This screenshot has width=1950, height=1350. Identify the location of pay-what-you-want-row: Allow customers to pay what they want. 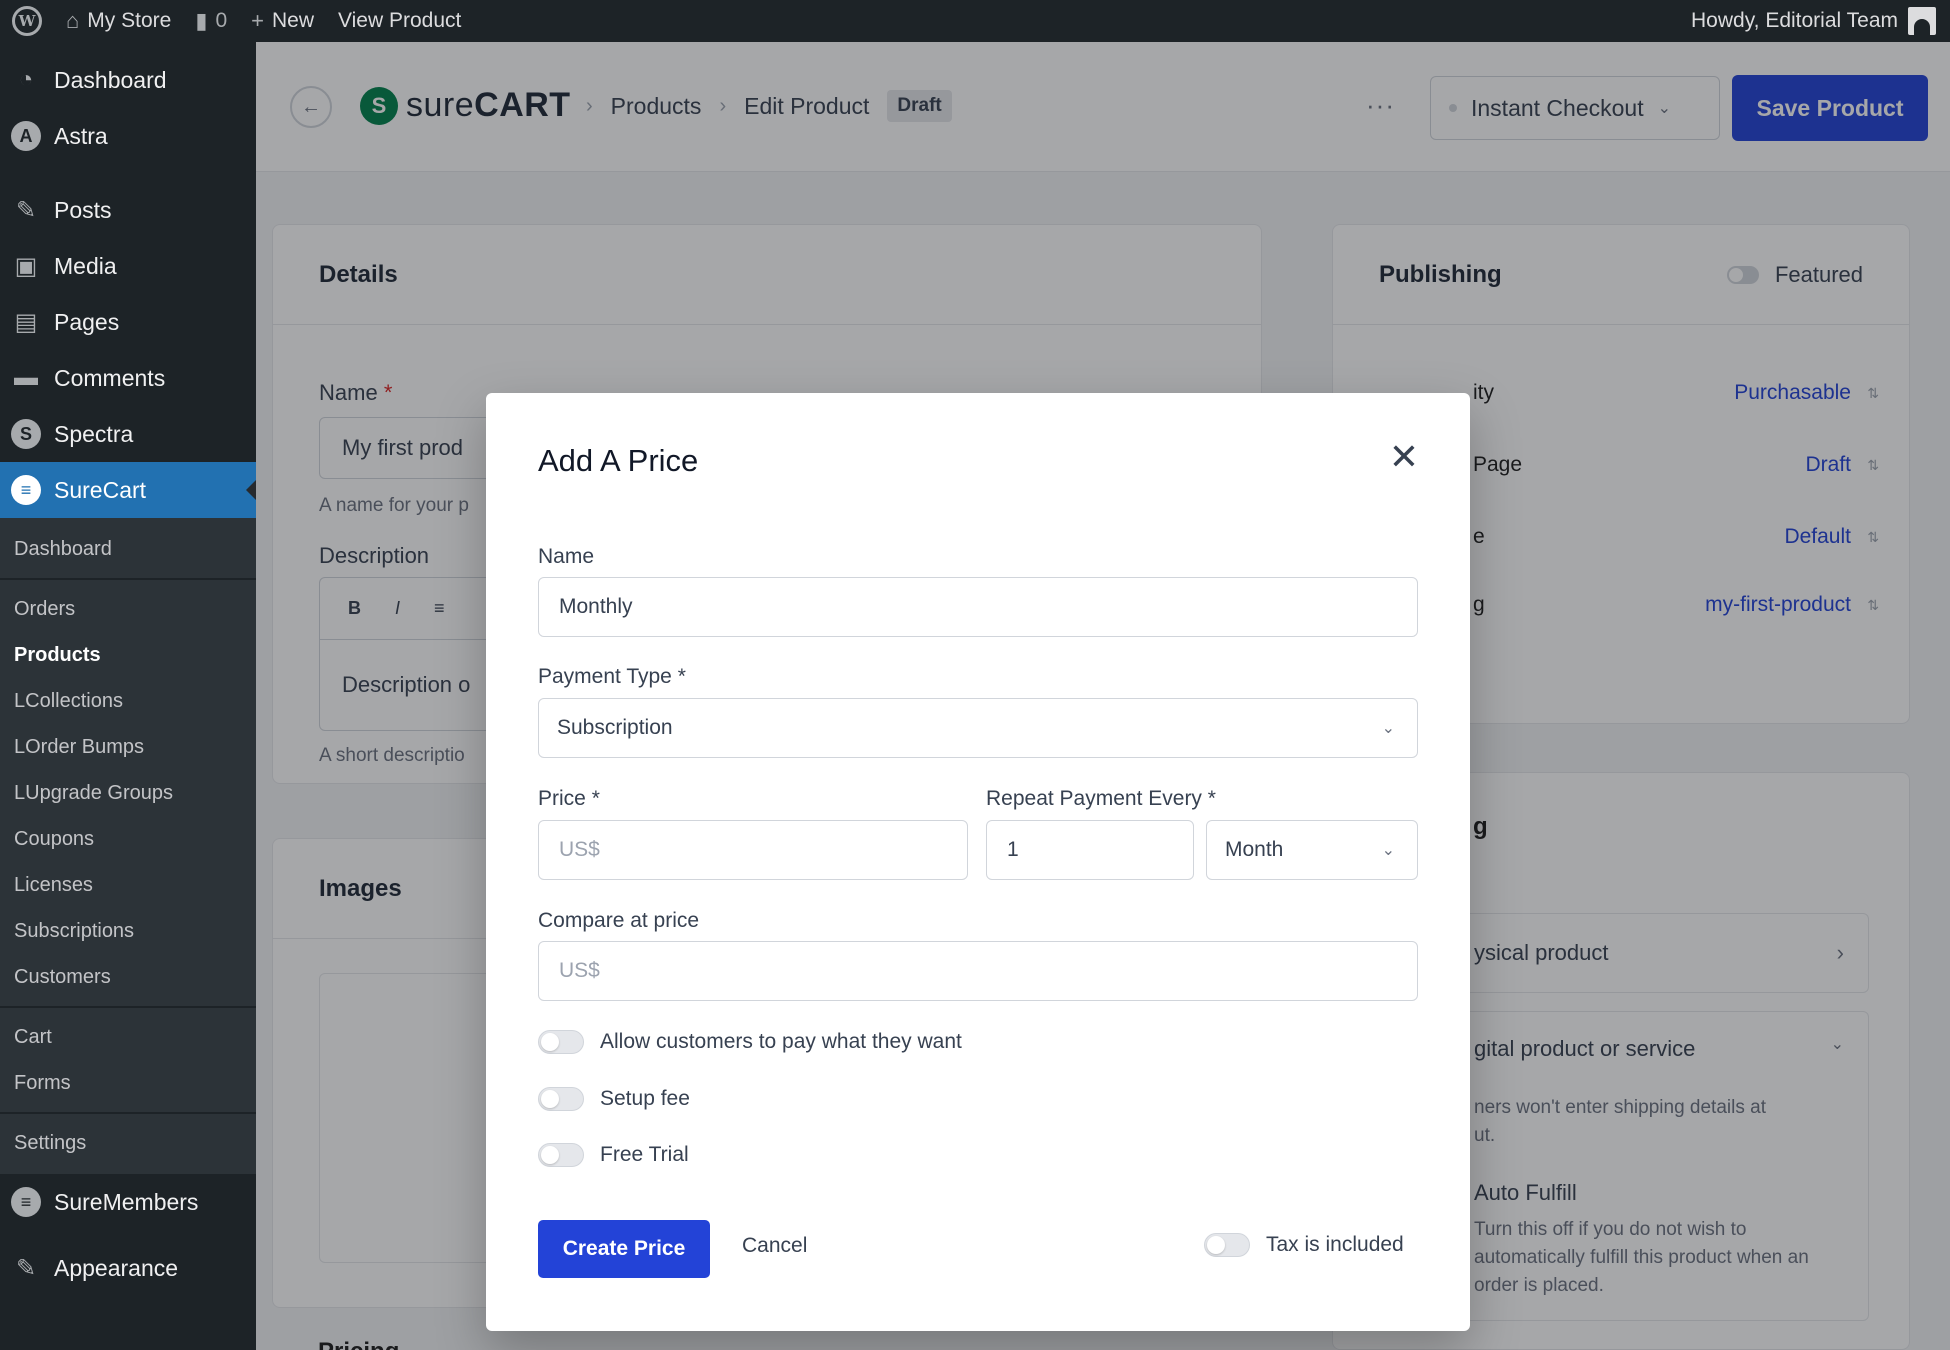
(750, 1042).